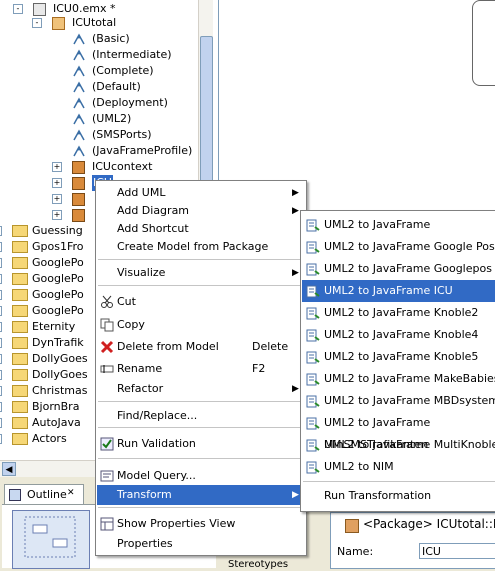 This screenshot has width=495, height=571. What do you see at coordinates (401, 312) in the screenshot?
I see `submenu-item-label: UML2 to JavaFrame Knoble2` at bounding box center [401, 312].